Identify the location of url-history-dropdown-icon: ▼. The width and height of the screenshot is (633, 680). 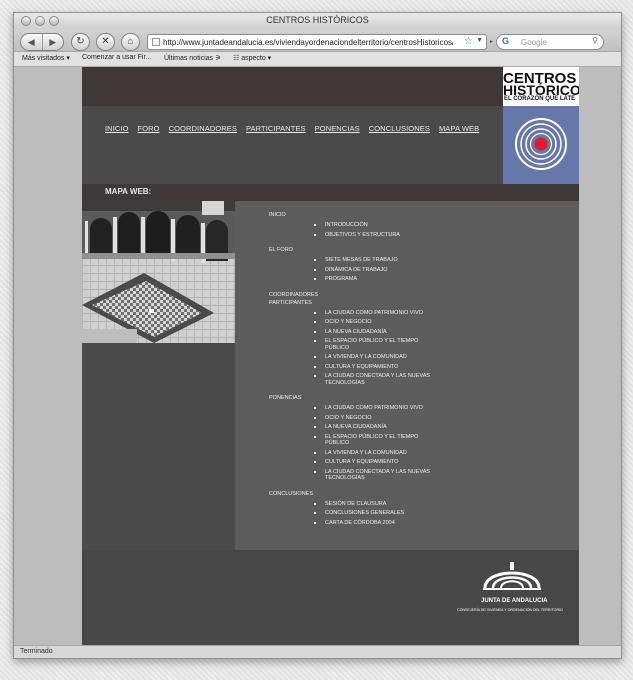
(479, 40).